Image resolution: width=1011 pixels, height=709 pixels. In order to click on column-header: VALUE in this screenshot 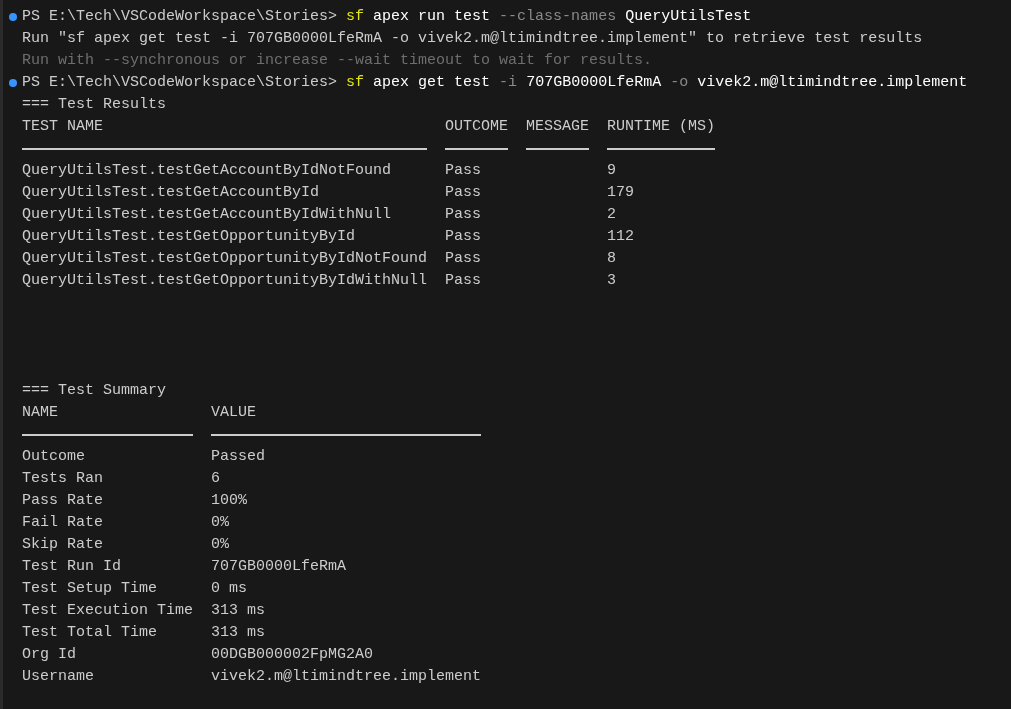, I will do `click(234, 412)`.